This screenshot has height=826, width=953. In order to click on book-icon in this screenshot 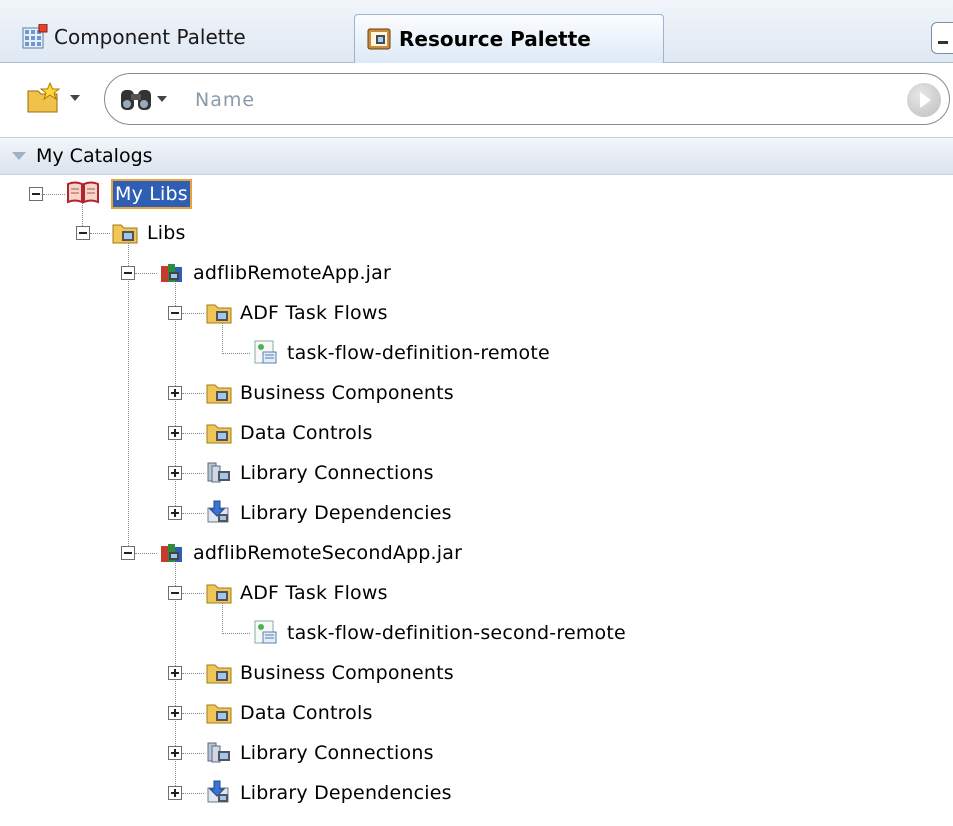, I will do `click(83, 192)`.